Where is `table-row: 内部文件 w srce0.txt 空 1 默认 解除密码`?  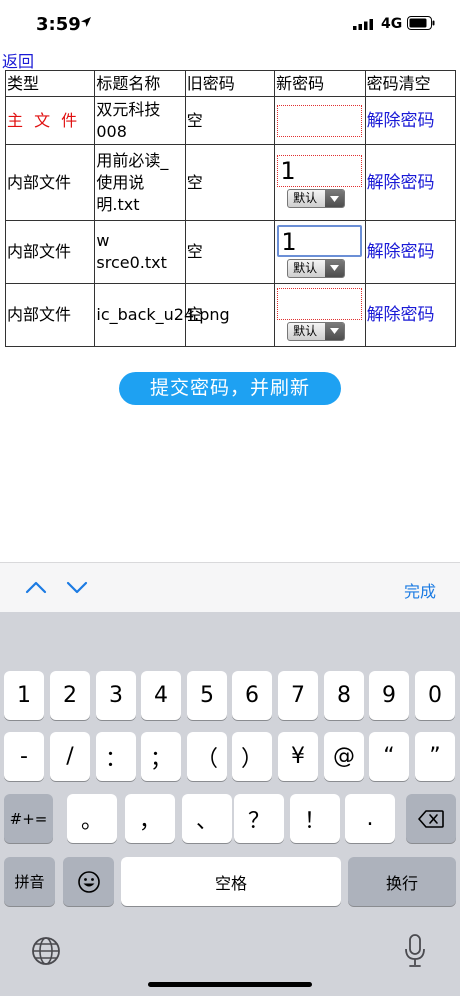 table-row: 内部文件 w srce0.txt 空 1 默认 解除密码 is located at coordinates (230, 252).